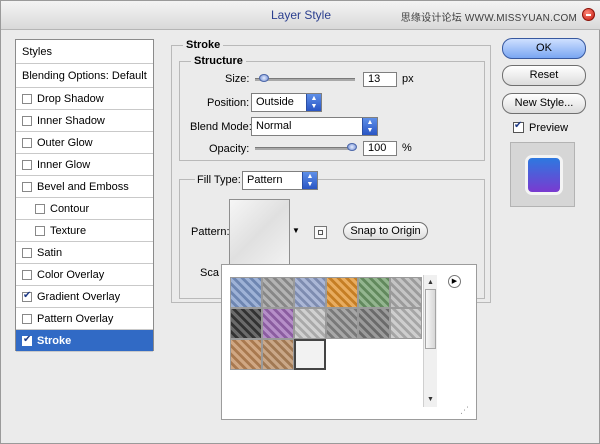 The height and width of the screenshot is (444, 600). Describe the element at coordinates (221, 127) in the screenshot. I see `blend-mode-label: Blend Mode:` at that location.